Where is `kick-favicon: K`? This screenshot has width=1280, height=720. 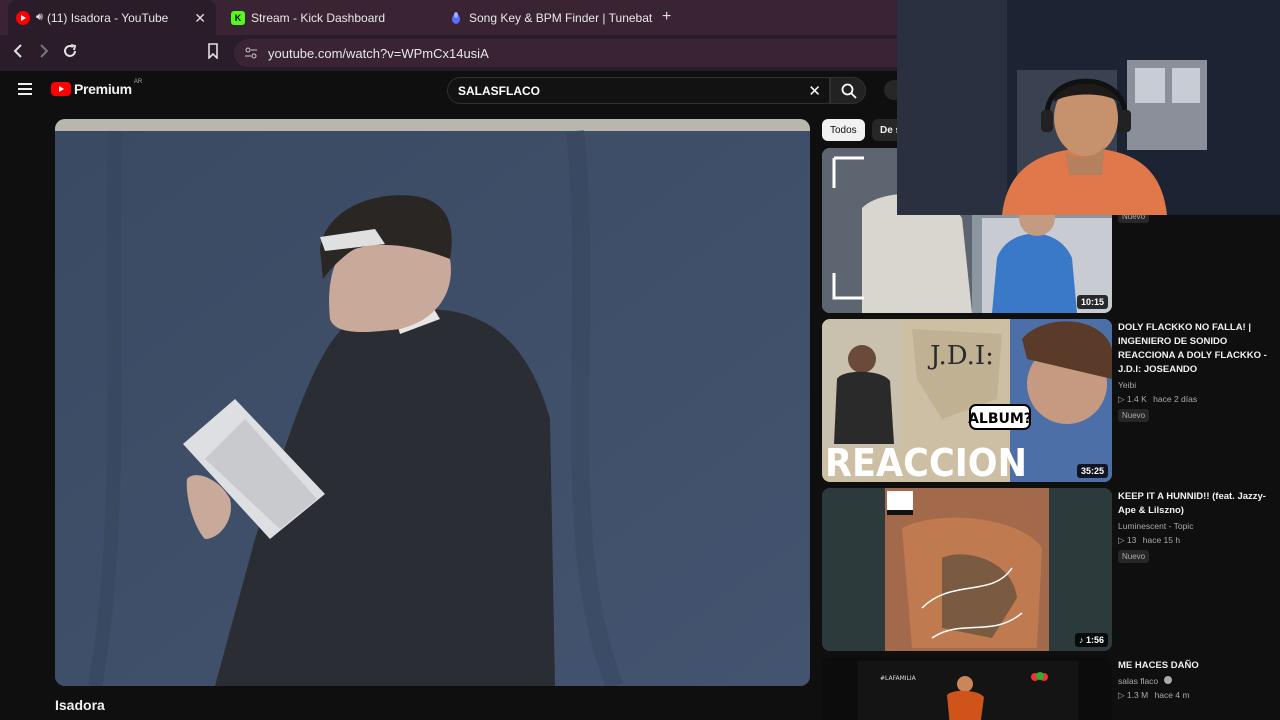
kick-favicon: K is located at coordinates (238, 17).